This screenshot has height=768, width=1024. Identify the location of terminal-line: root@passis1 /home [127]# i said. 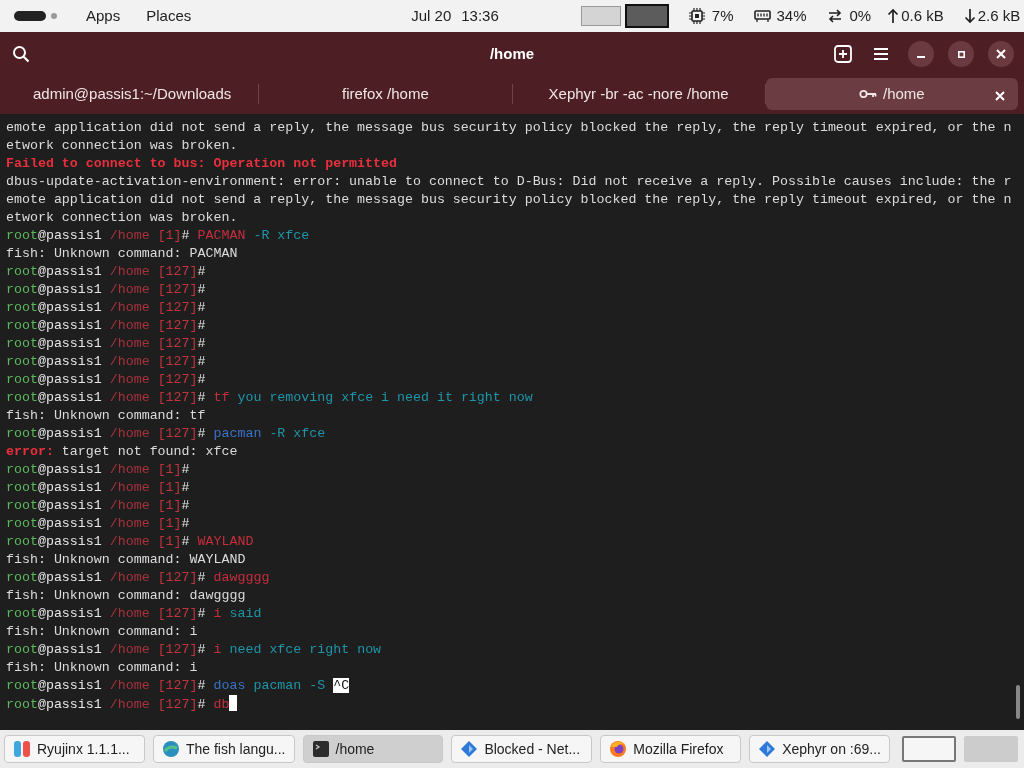
(134, 614).